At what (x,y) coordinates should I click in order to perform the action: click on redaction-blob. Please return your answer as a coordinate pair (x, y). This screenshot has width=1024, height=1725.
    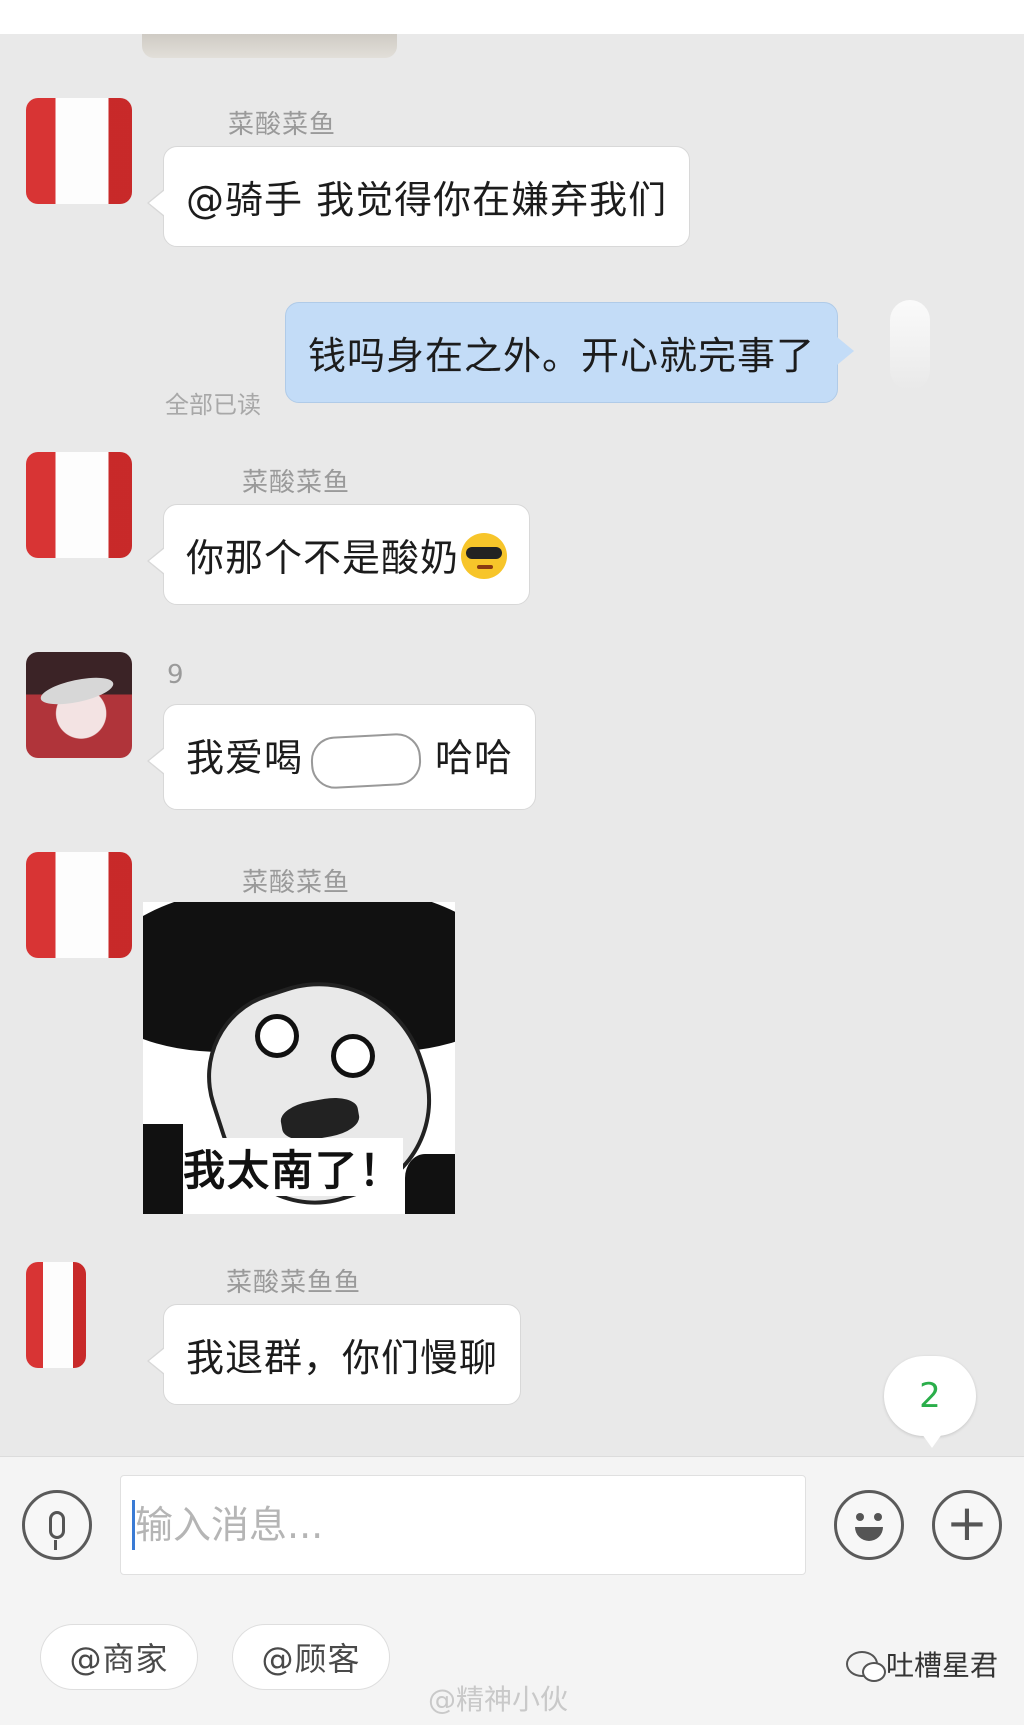
    Looking at the image, I should click on (366, 760).